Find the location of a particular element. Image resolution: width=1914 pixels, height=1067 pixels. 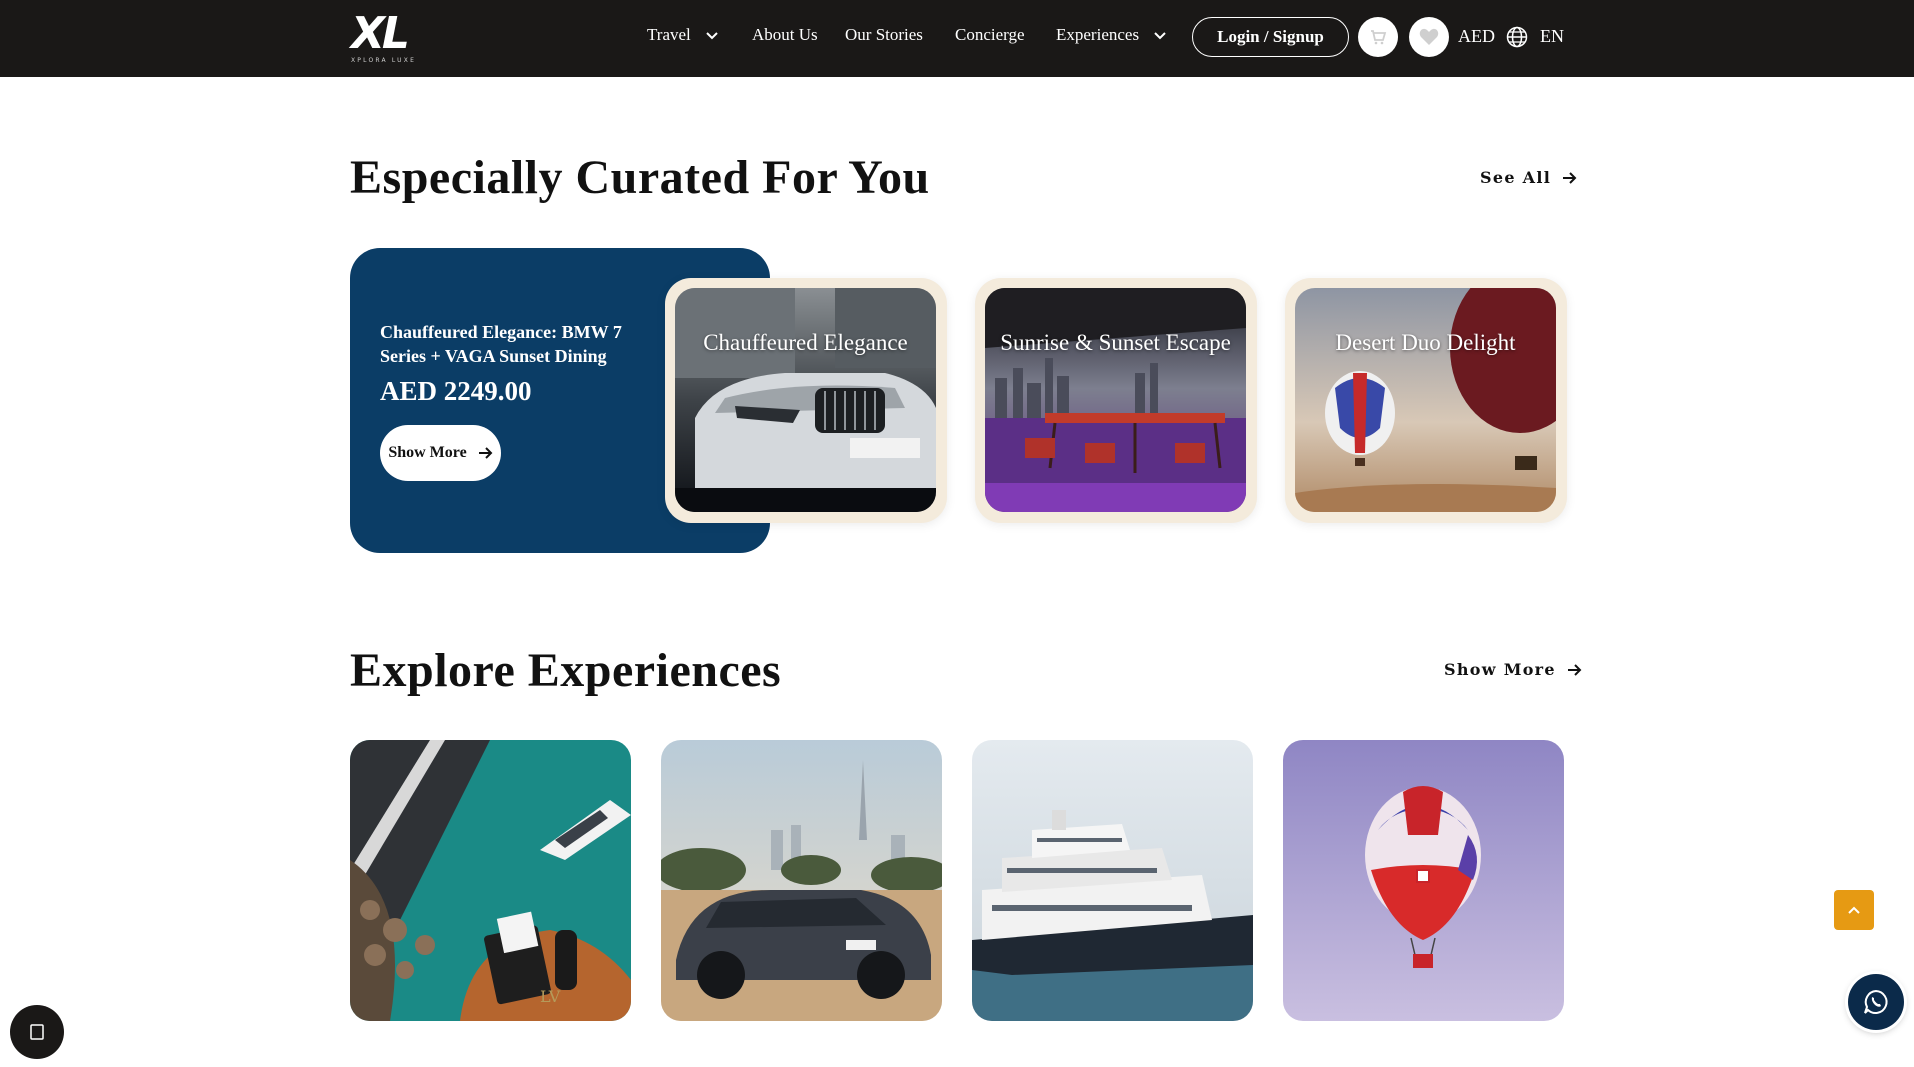

chat-icon is located at coordinates (37, 1032).